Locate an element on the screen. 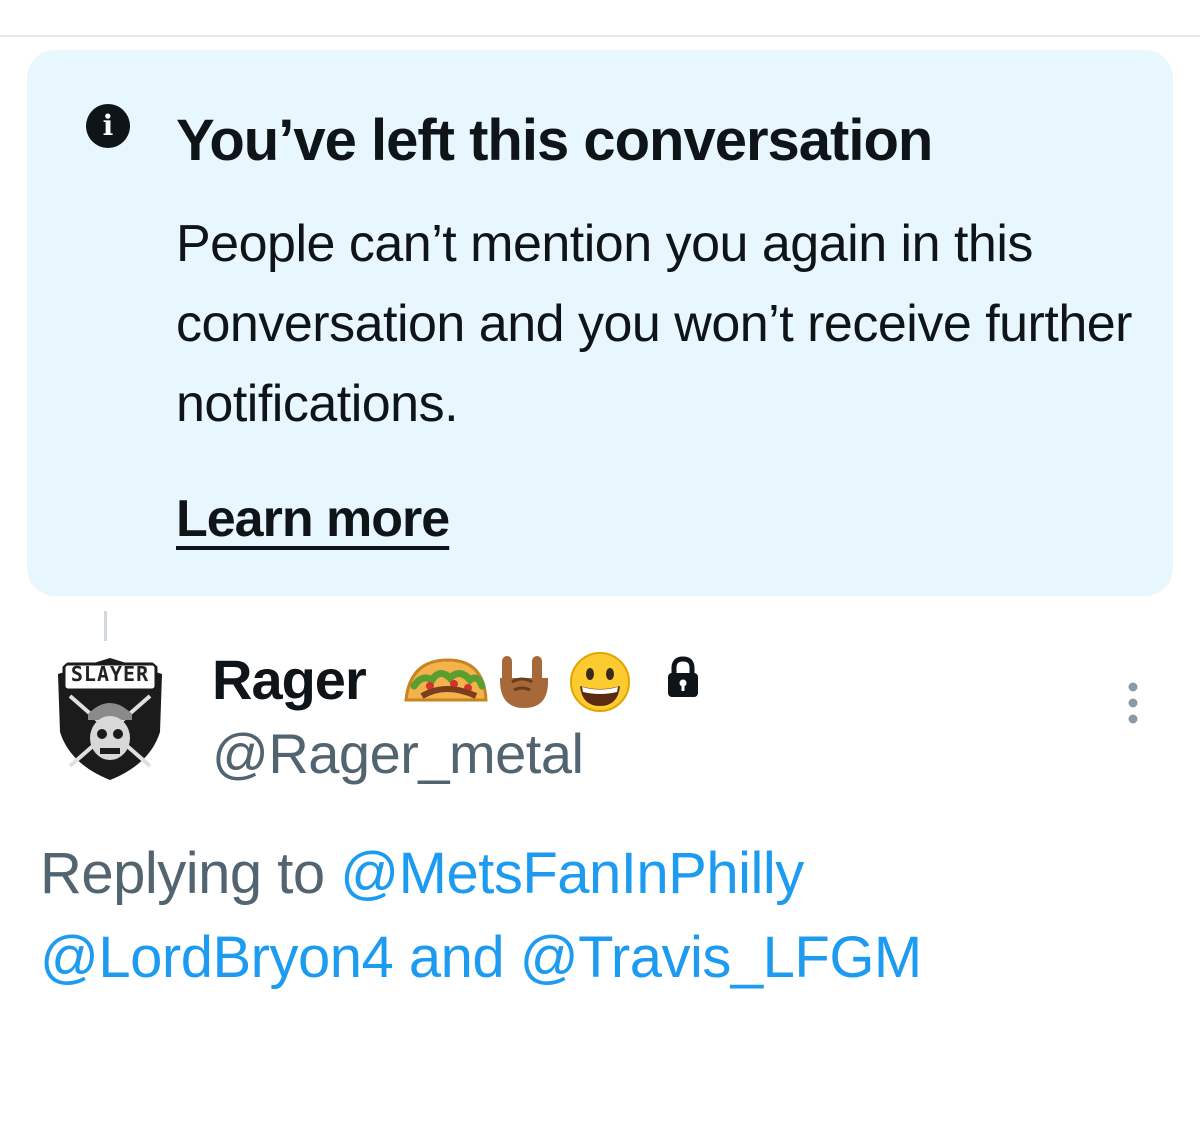 This screenshot has height=1126, width=1200. lock-icon is located at coordinates (683, 676).